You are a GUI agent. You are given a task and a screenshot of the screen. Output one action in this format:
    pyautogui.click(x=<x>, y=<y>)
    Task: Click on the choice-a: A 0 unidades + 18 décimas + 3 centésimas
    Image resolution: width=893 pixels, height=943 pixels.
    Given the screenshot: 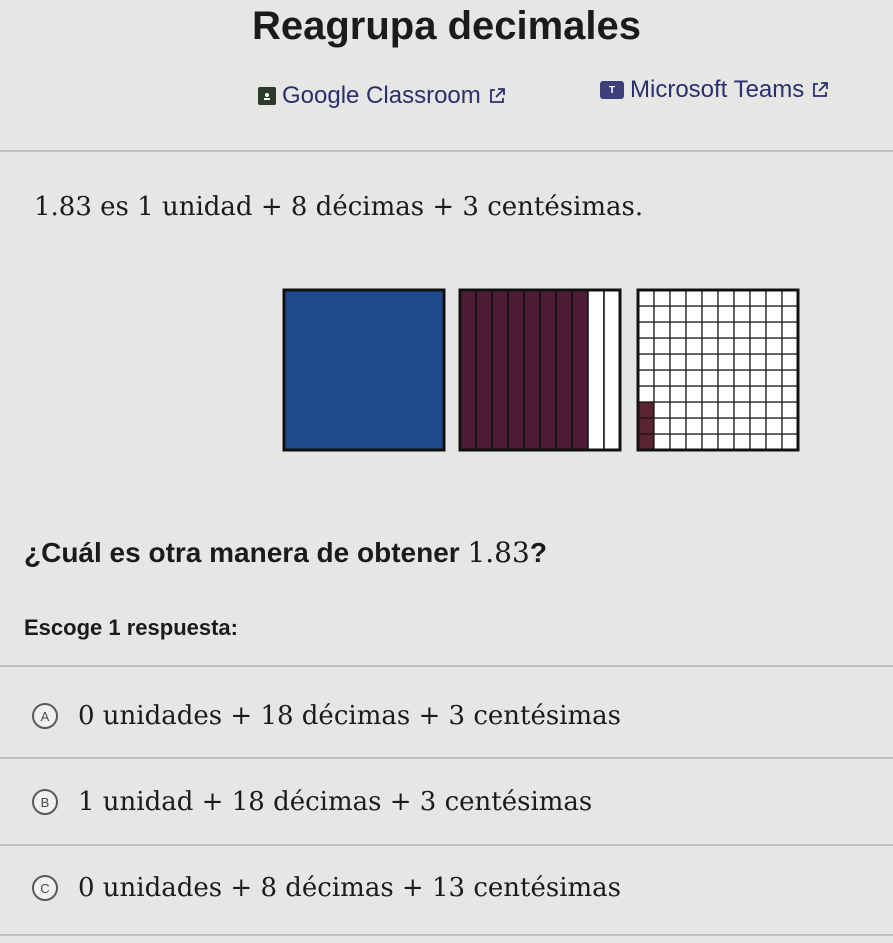 What is the action you would take?
    pyautogui.click(x=438, y=716)
    